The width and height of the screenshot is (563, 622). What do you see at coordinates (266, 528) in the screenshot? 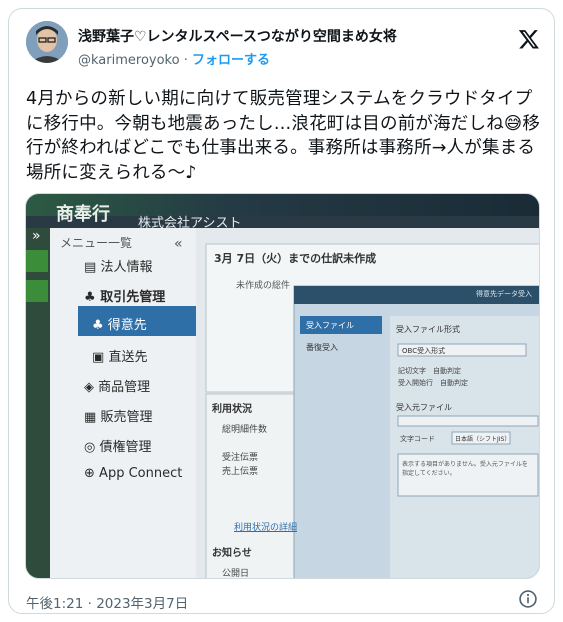
I see `photo-usage-link: 利用状況の詳細` at bounding box center [266, 528].